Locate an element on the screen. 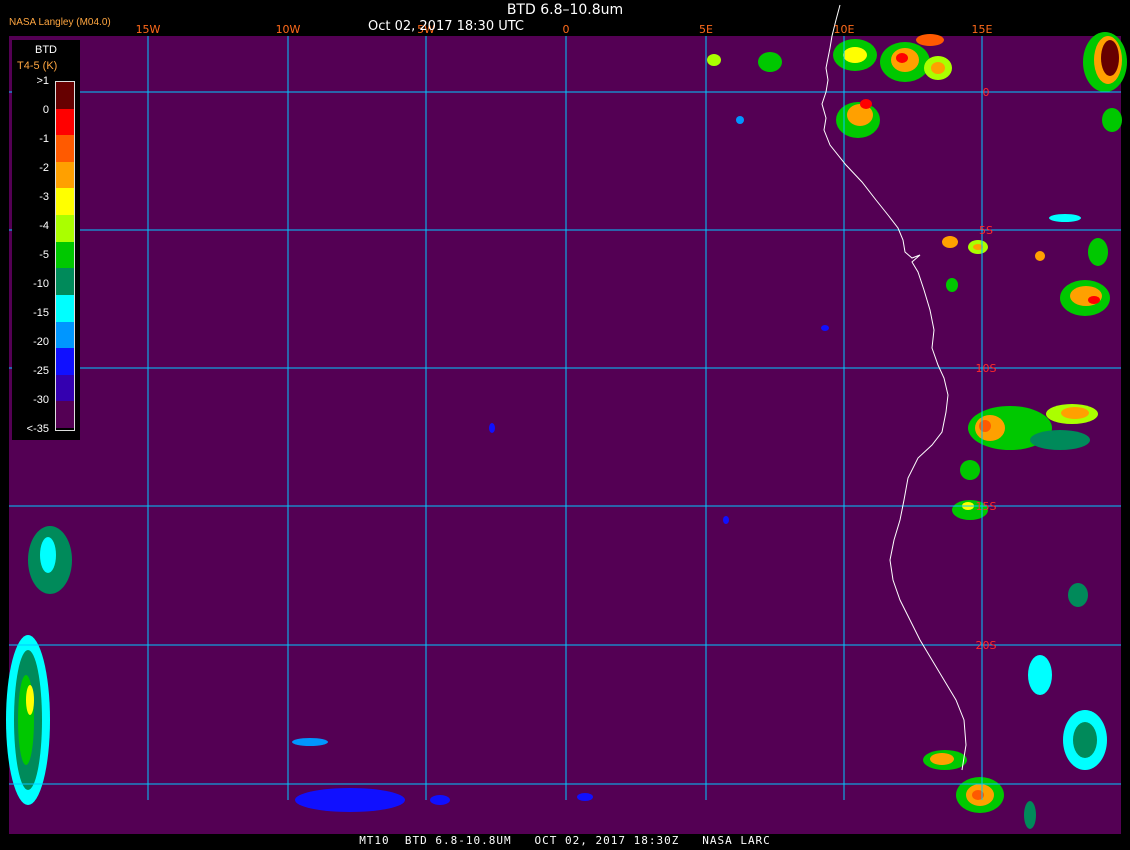  legend-label: -30 is located at coordinates (41, 400).